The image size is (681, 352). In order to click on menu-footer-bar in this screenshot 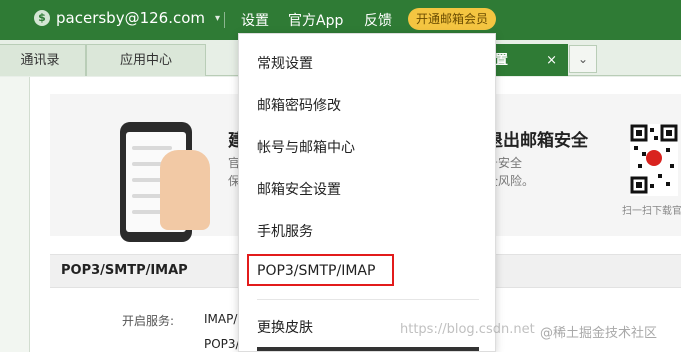, I will do `click(368, 349)`.